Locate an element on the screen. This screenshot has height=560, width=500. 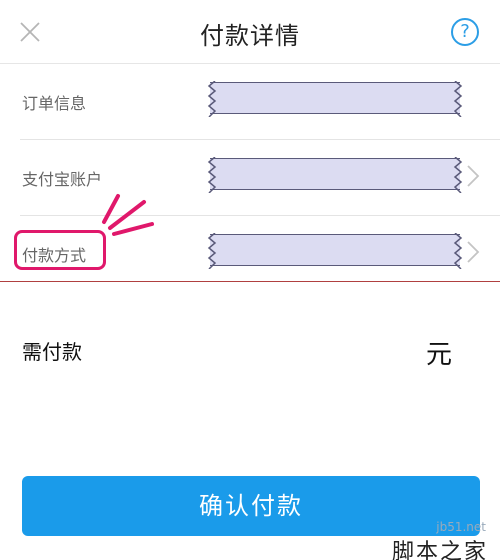
amount-label: 需付款 is located at coordinates (52, 352).